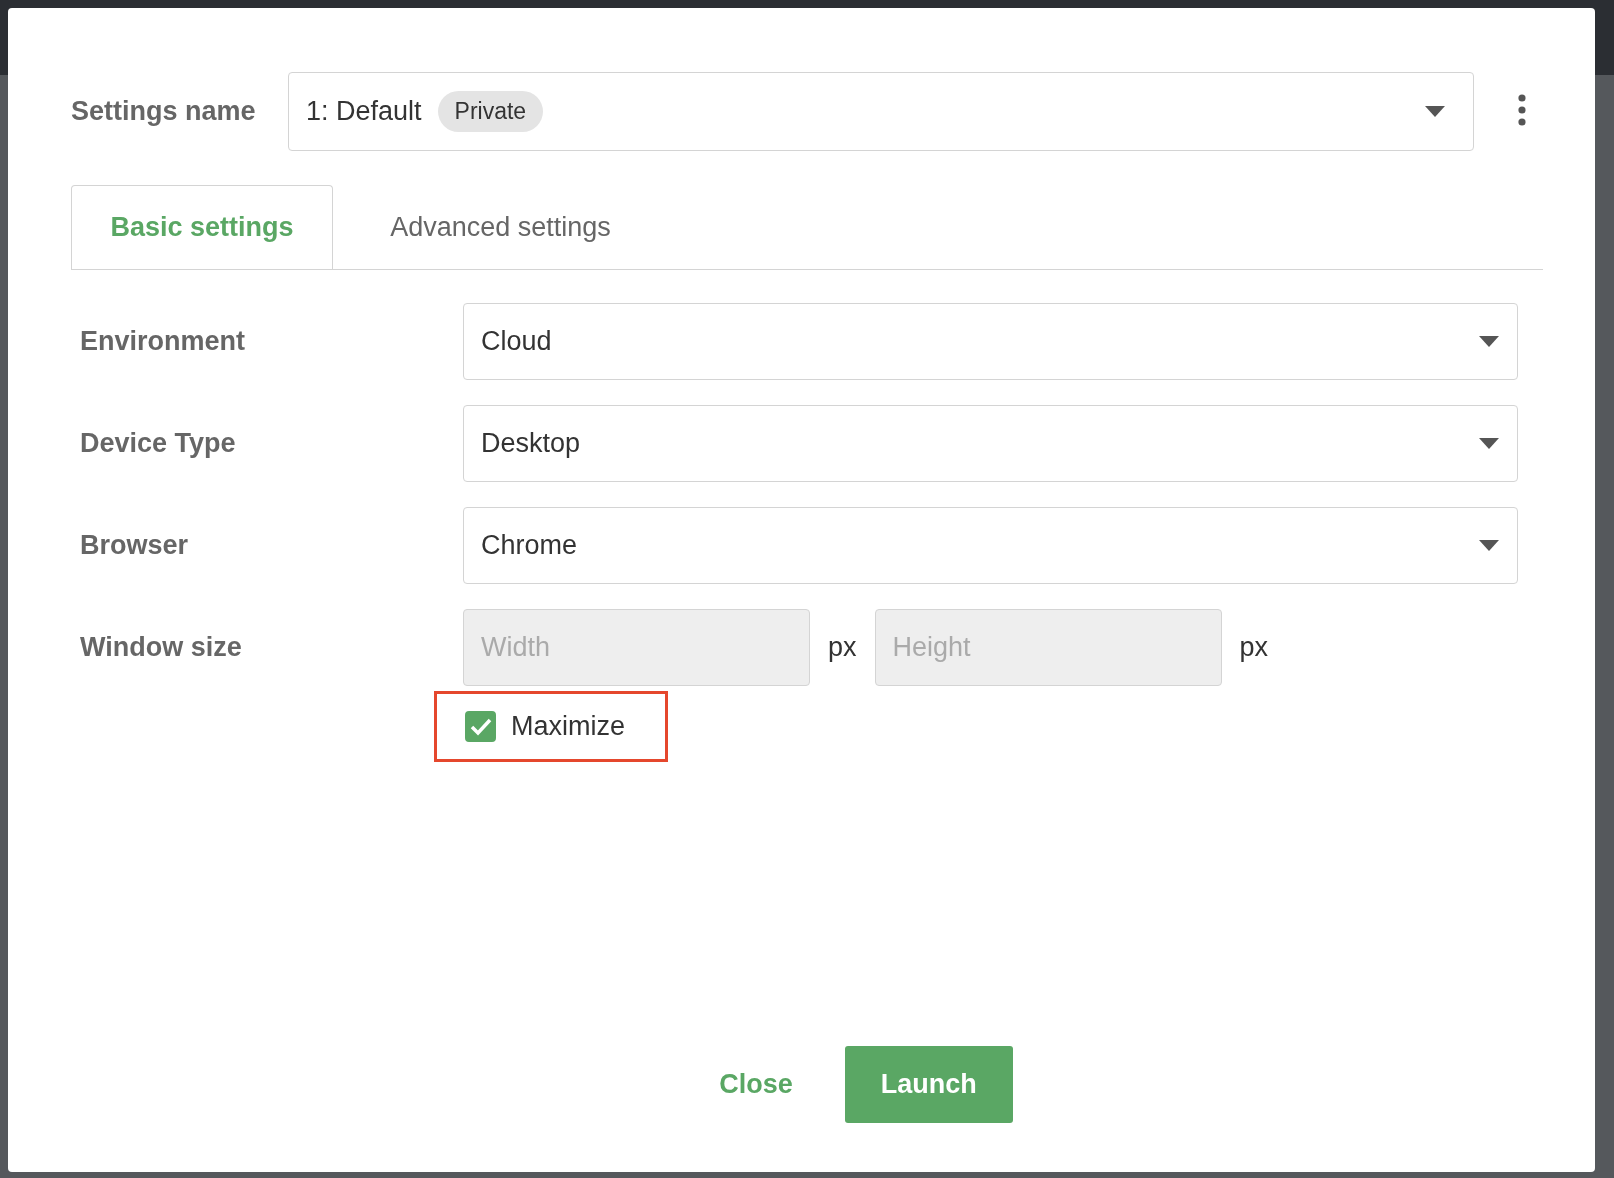 This screenshot has width=1614, height=1178. What do you see at coordinates (364, 111) in the screenshot?
I see `dropdown-value: 1: Default` at bounding box center [364, 111].